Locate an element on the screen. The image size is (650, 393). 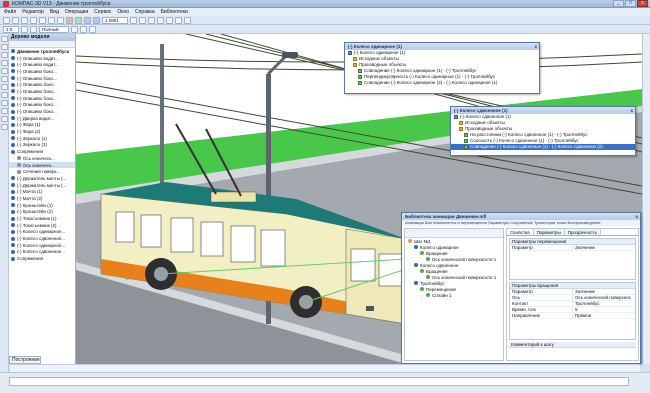
tool-mates-icon is located at coordinates (4, 63).